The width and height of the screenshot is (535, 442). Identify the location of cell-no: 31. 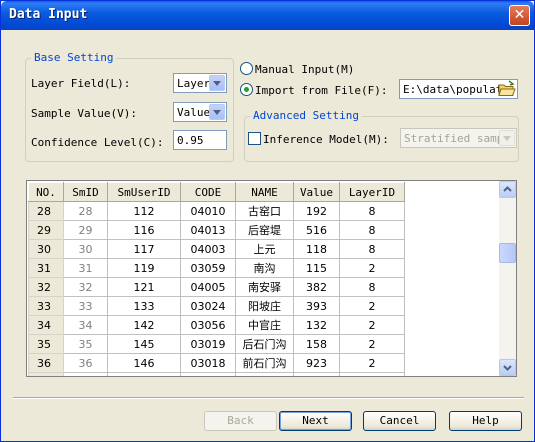
(46, 268).